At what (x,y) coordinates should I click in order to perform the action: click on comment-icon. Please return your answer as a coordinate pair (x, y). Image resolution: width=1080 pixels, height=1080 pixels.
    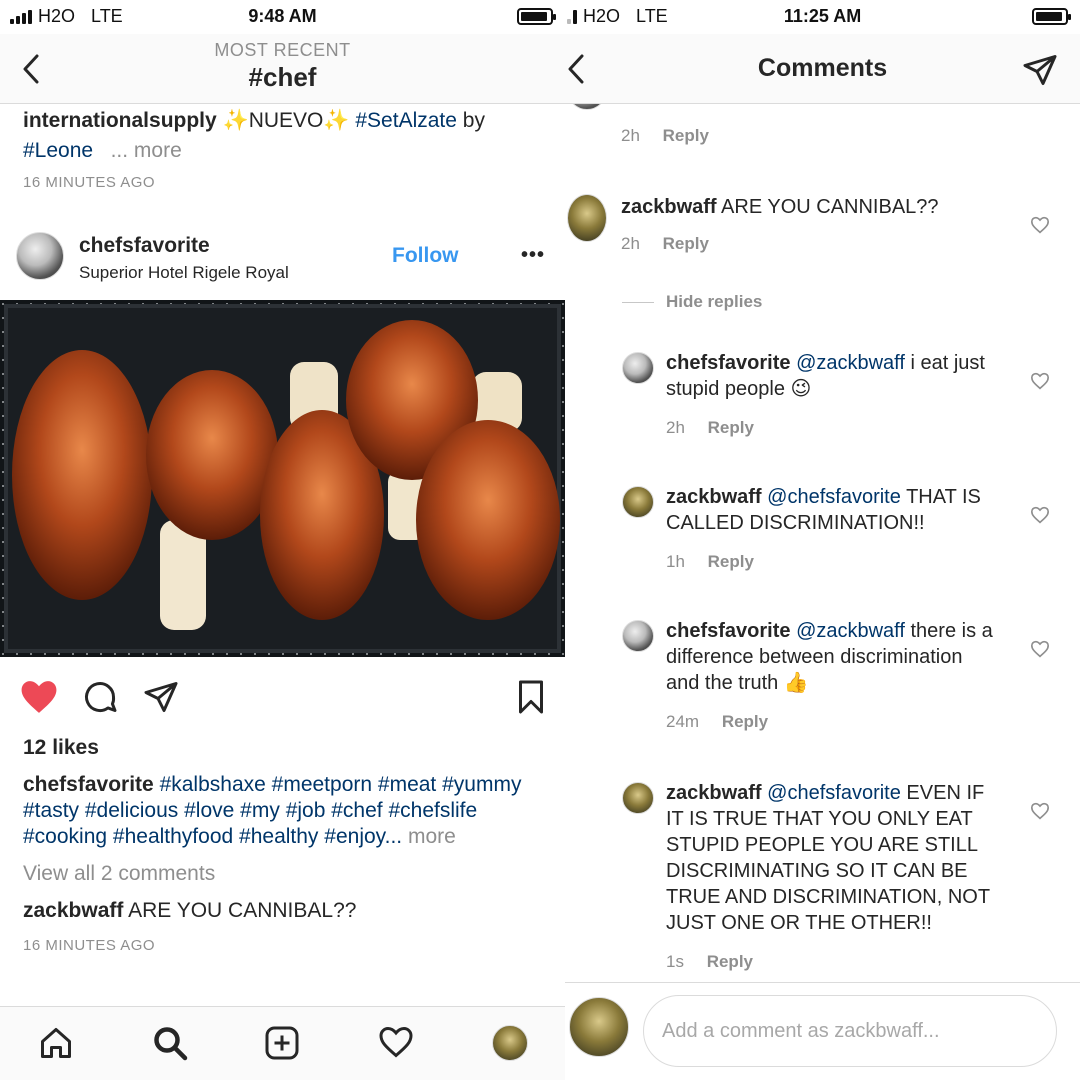
    Looking at the image, I should click on (100, 697).